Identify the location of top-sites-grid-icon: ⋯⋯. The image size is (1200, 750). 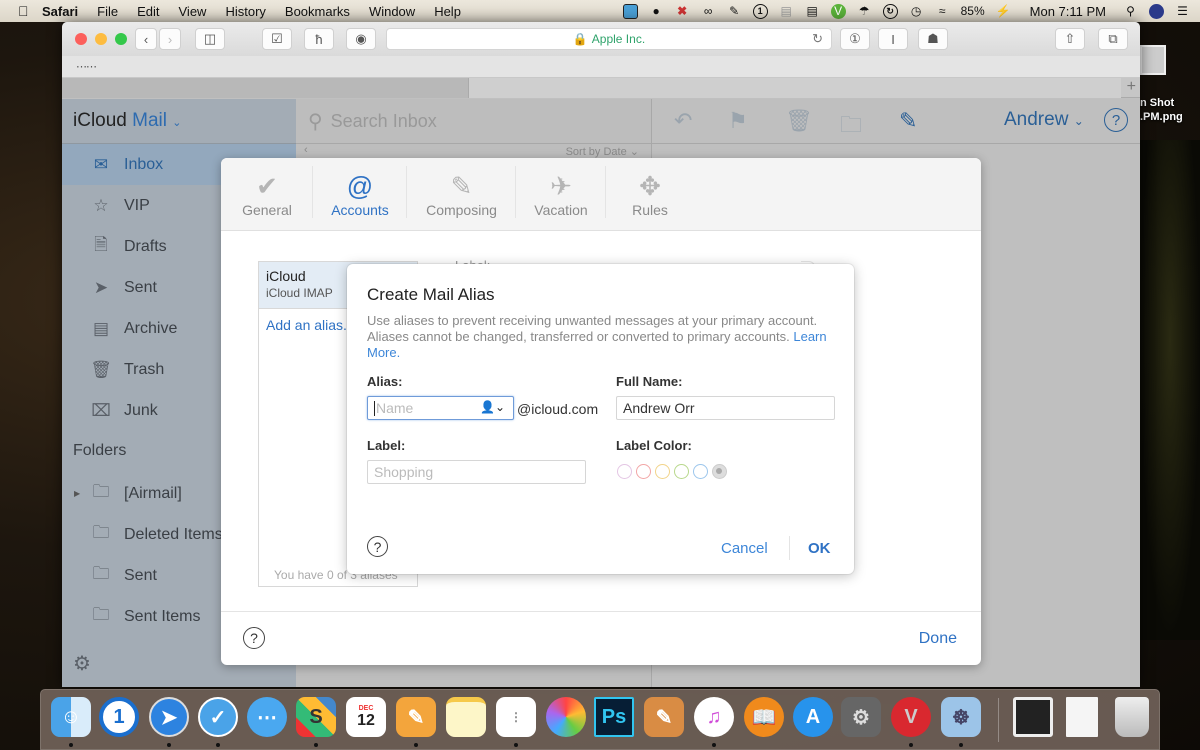
(86, 66).